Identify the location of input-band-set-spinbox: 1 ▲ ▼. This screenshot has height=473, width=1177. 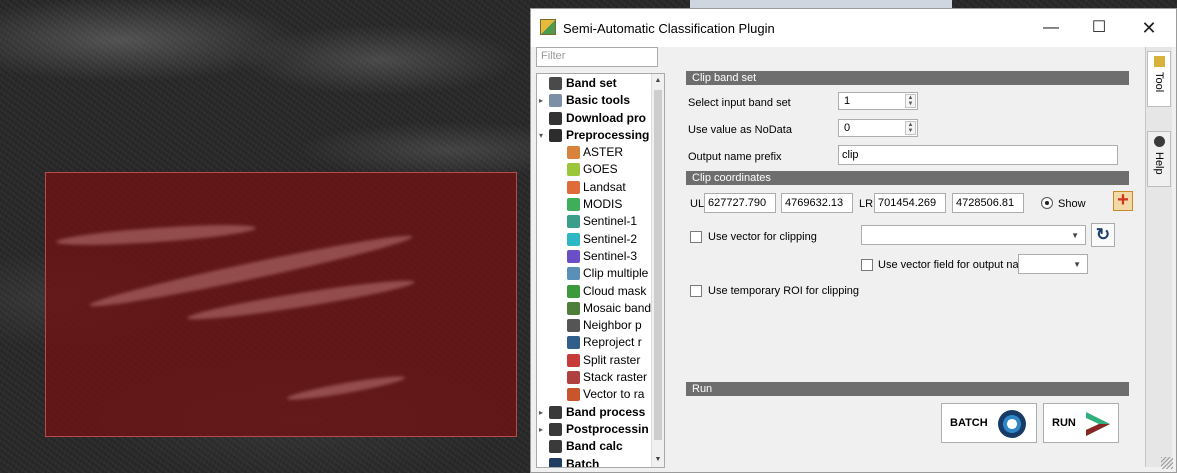
(878, 101).